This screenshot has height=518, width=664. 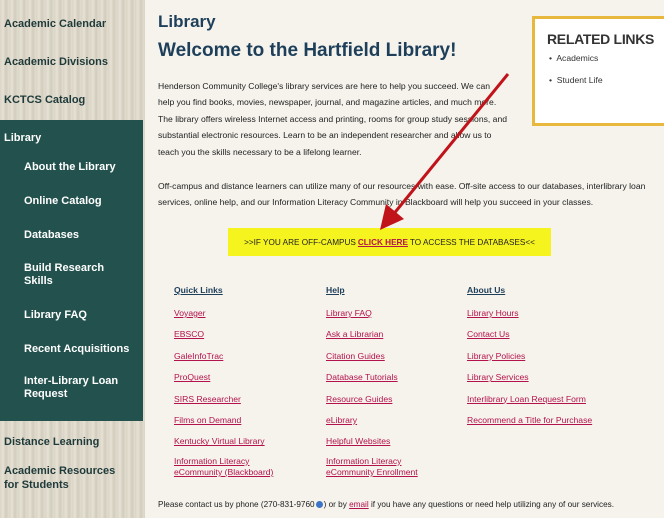 I want to click on related-link-student-life: • Student Life, so click(x=599, y=80).